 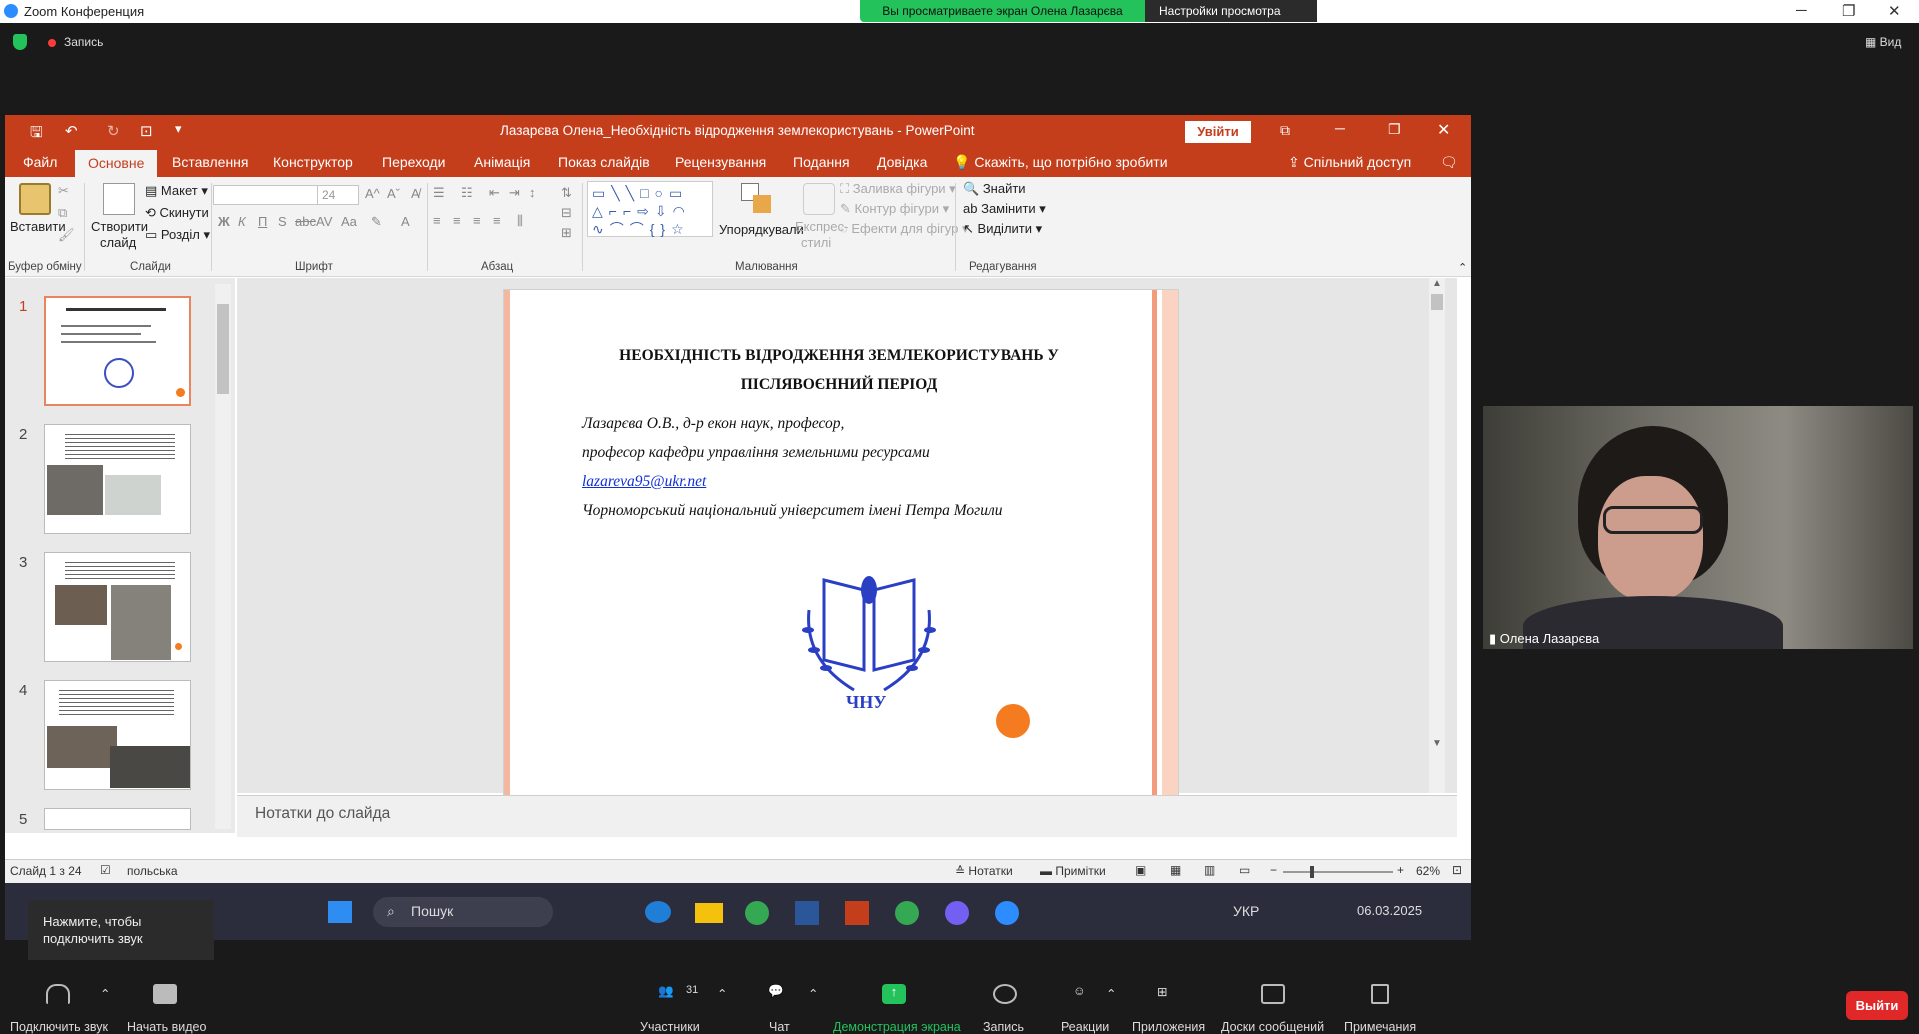 What do you see at coordinates (604, 162) in the screenshot?
I see `tab-slideshow: Показ слайдів` at bounding box center [604, 162].